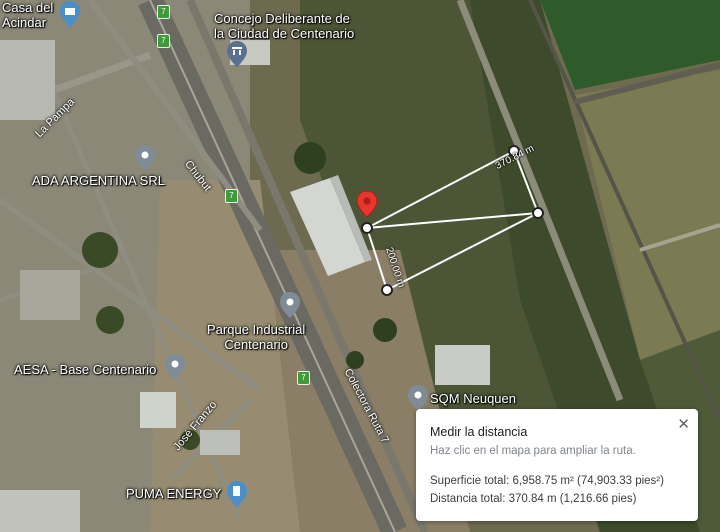 This screenshot has width=720, height=532. What do you see at coordinates (479, 432) in the screenshot?
I see `panel-title: Medir la distancia` at bounding box center [479, 432].